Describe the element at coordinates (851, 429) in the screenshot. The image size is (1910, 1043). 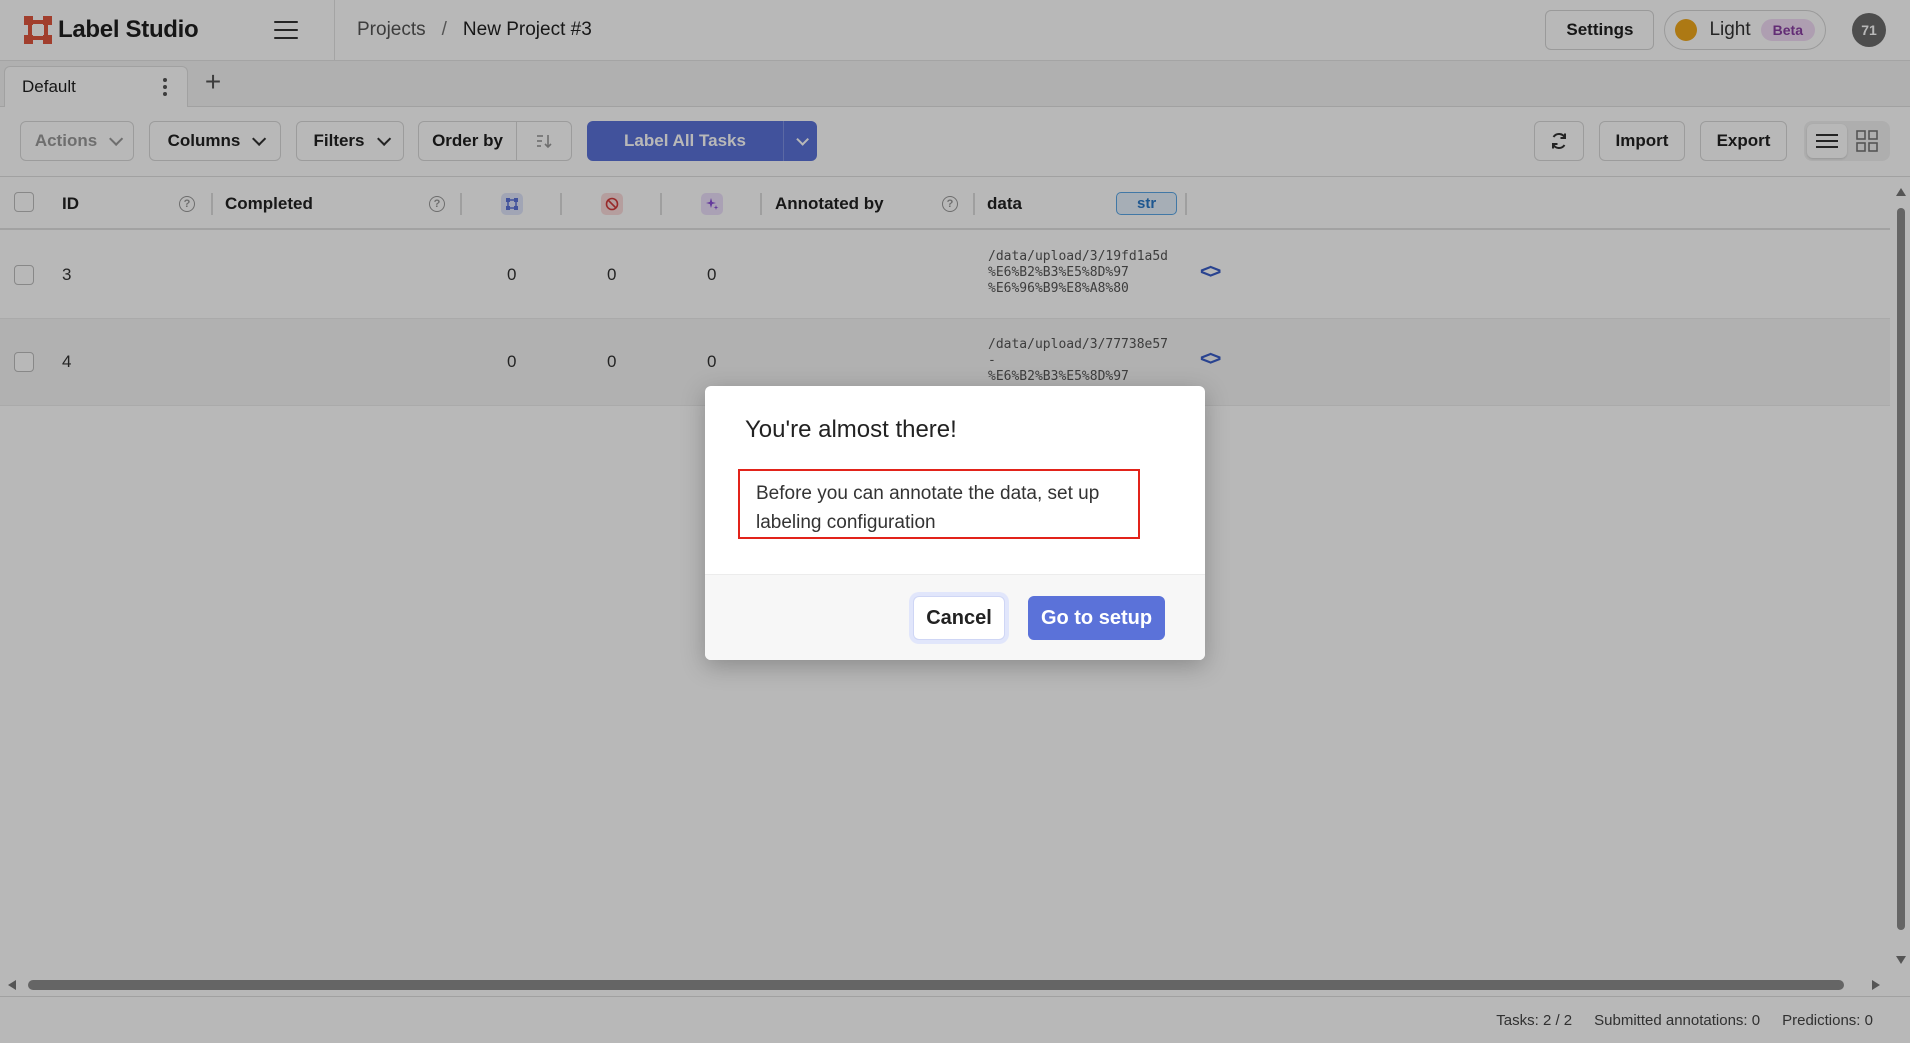
I see `dialog-title: You're almost there!` at that location.